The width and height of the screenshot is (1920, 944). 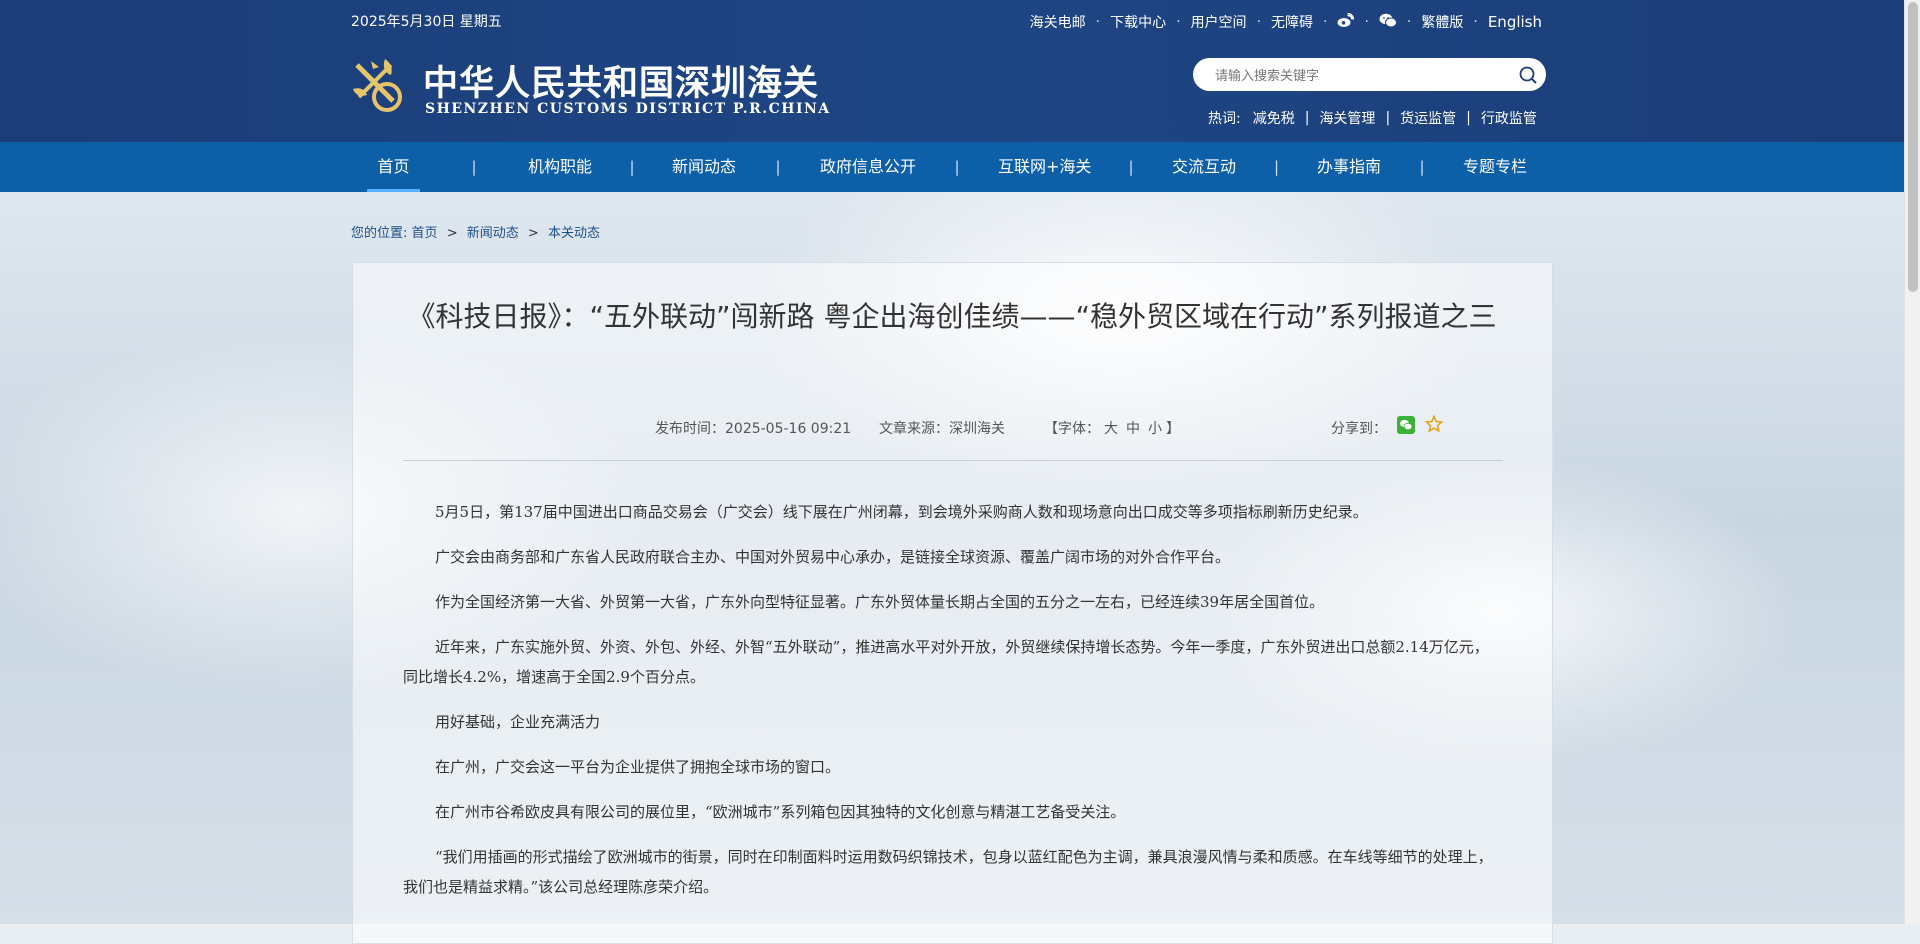 What do you see at coordinates (1133, 429) in the screenshot?
I see `font-size-medium: 中` at bounding box center [1133, 429].